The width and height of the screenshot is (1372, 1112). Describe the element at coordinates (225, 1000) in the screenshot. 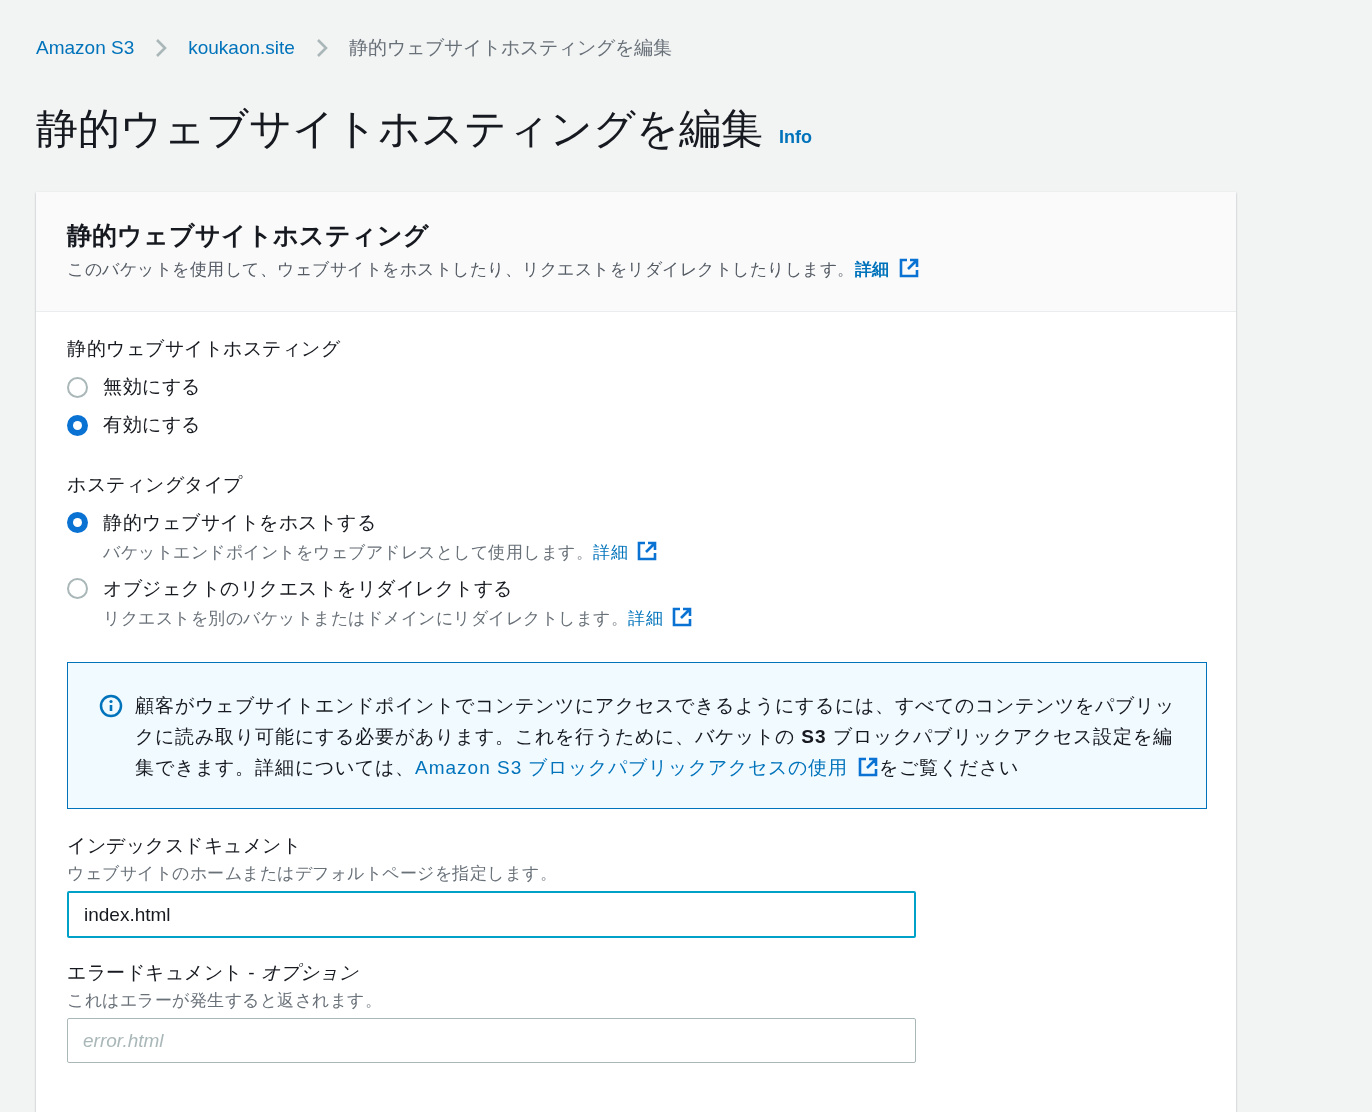

I see `field-hint: これはエラーが発生すると返されます。` at that location.